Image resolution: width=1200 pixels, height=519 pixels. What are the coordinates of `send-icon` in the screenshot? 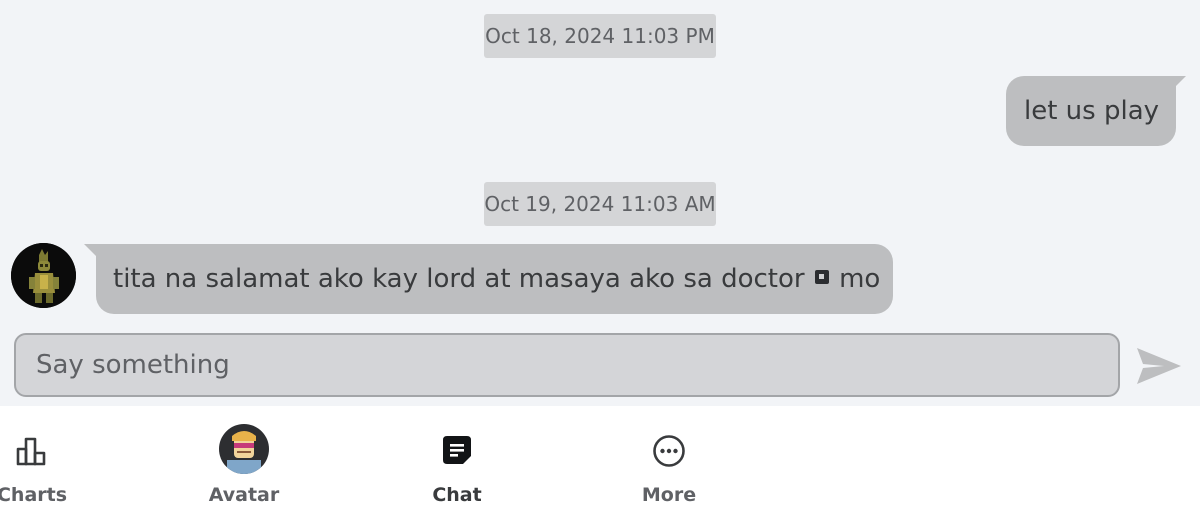 It's located at (1159, 366).